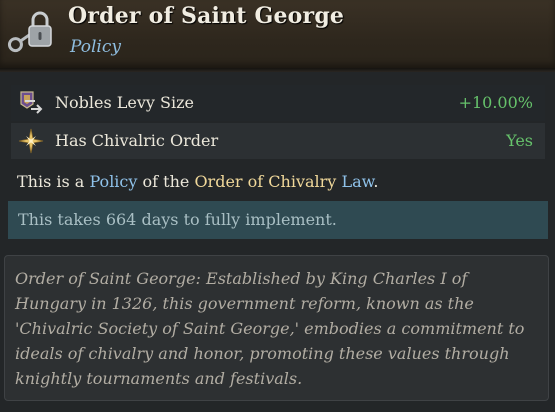  I want to click on policy-title: Order of Saint George, so click(206, 16).